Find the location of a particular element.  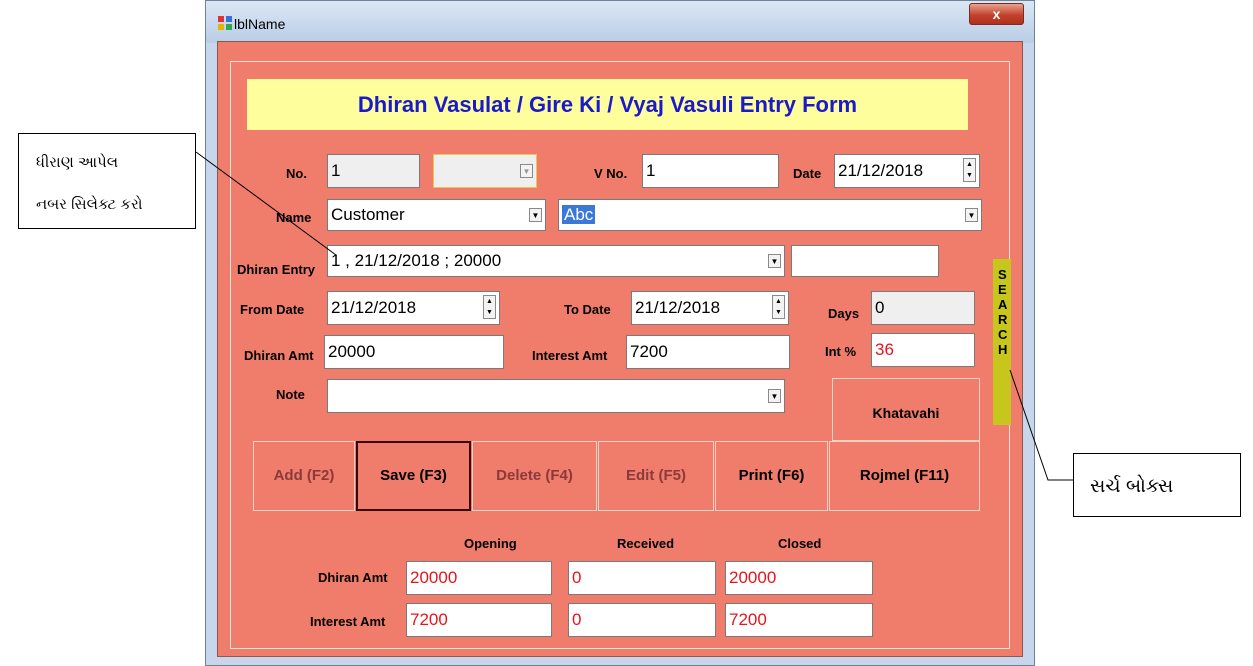

edit-button: Edit (F5) is located at coordinates (656, 476).